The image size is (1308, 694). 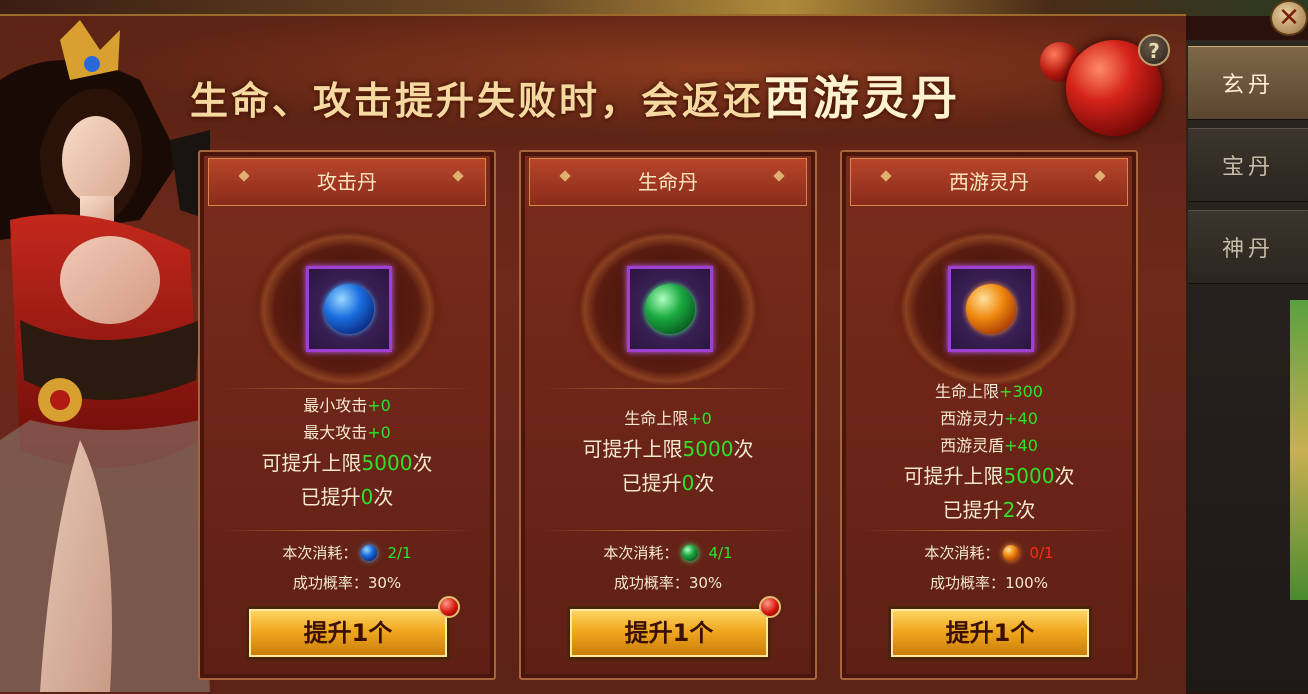 I want to click on stat-label: 西游灵盾, so click(x=972, y=445).